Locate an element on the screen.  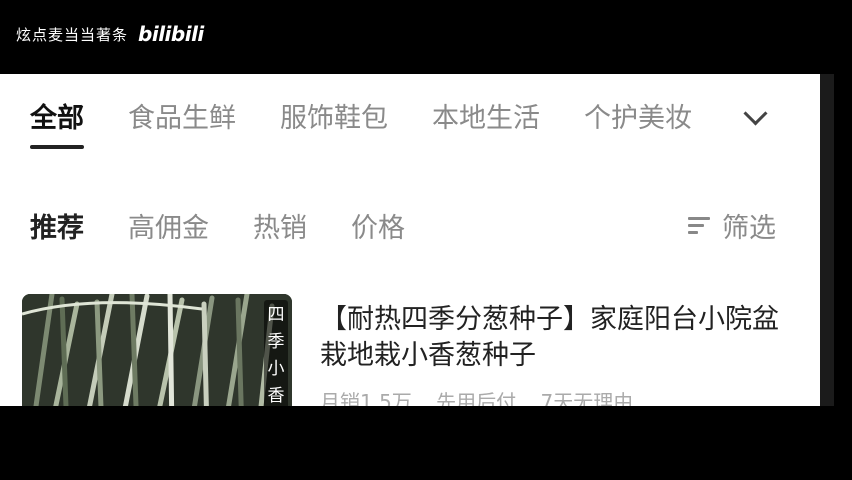
video-watermark: 炫点麦当当著条 bilibili is located at coordinates (110, 34).